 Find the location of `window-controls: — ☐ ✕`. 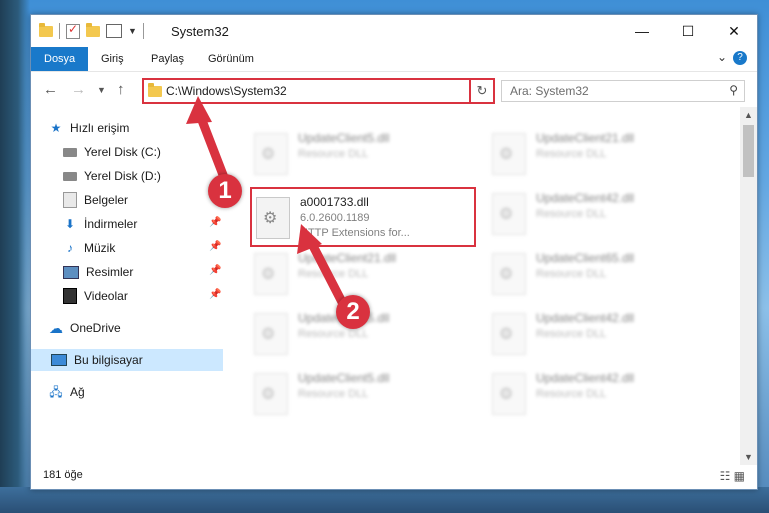

window-controls: — ☐ ✕ is located at coordinates (688, 31).